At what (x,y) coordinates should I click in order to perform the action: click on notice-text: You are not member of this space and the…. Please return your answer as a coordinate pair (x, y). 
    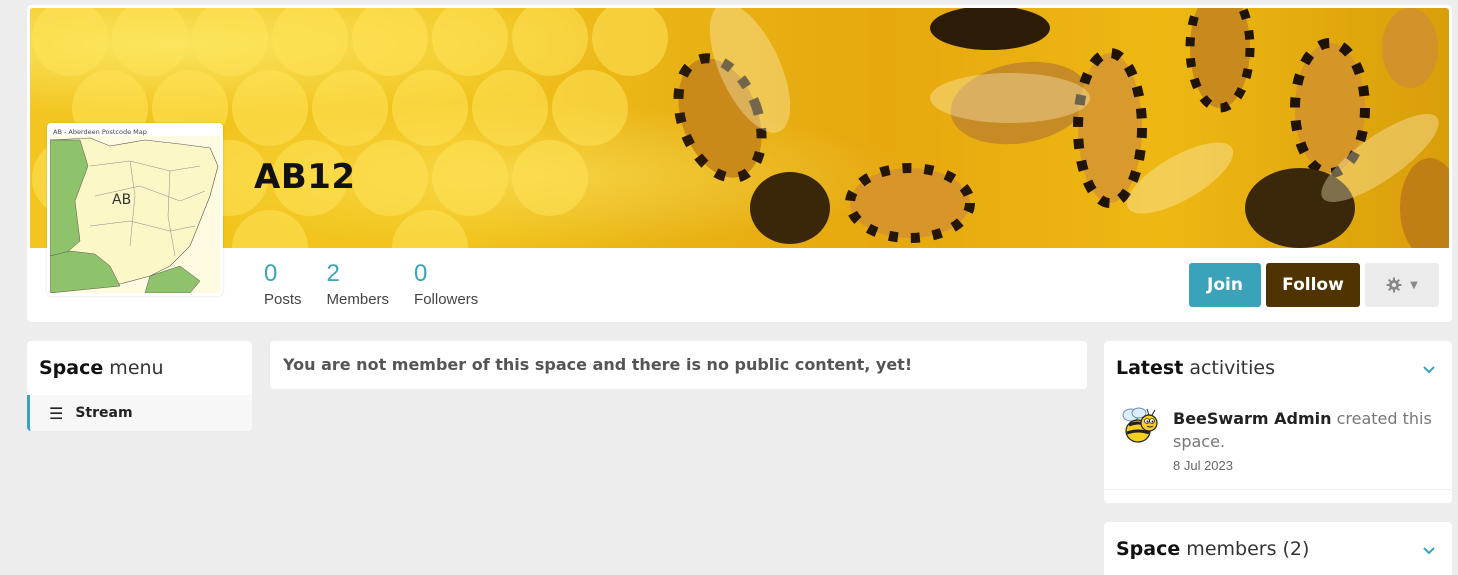
    Looking at the image, I should click on (598, 364).